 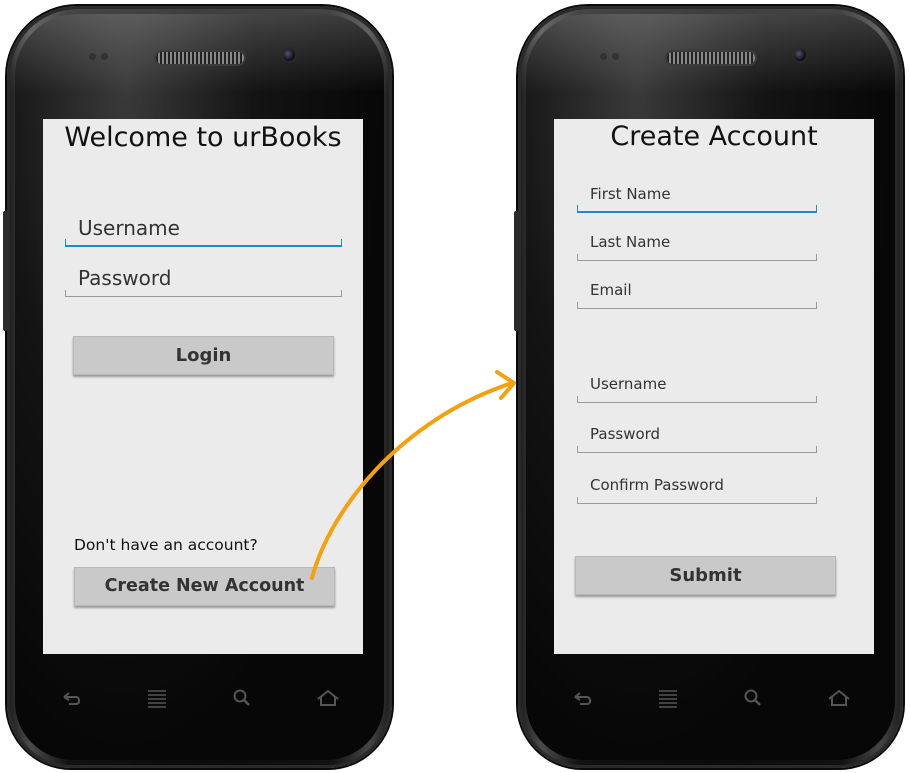 I want to click on email-placeholder: Email, so click(x=611, y=290).